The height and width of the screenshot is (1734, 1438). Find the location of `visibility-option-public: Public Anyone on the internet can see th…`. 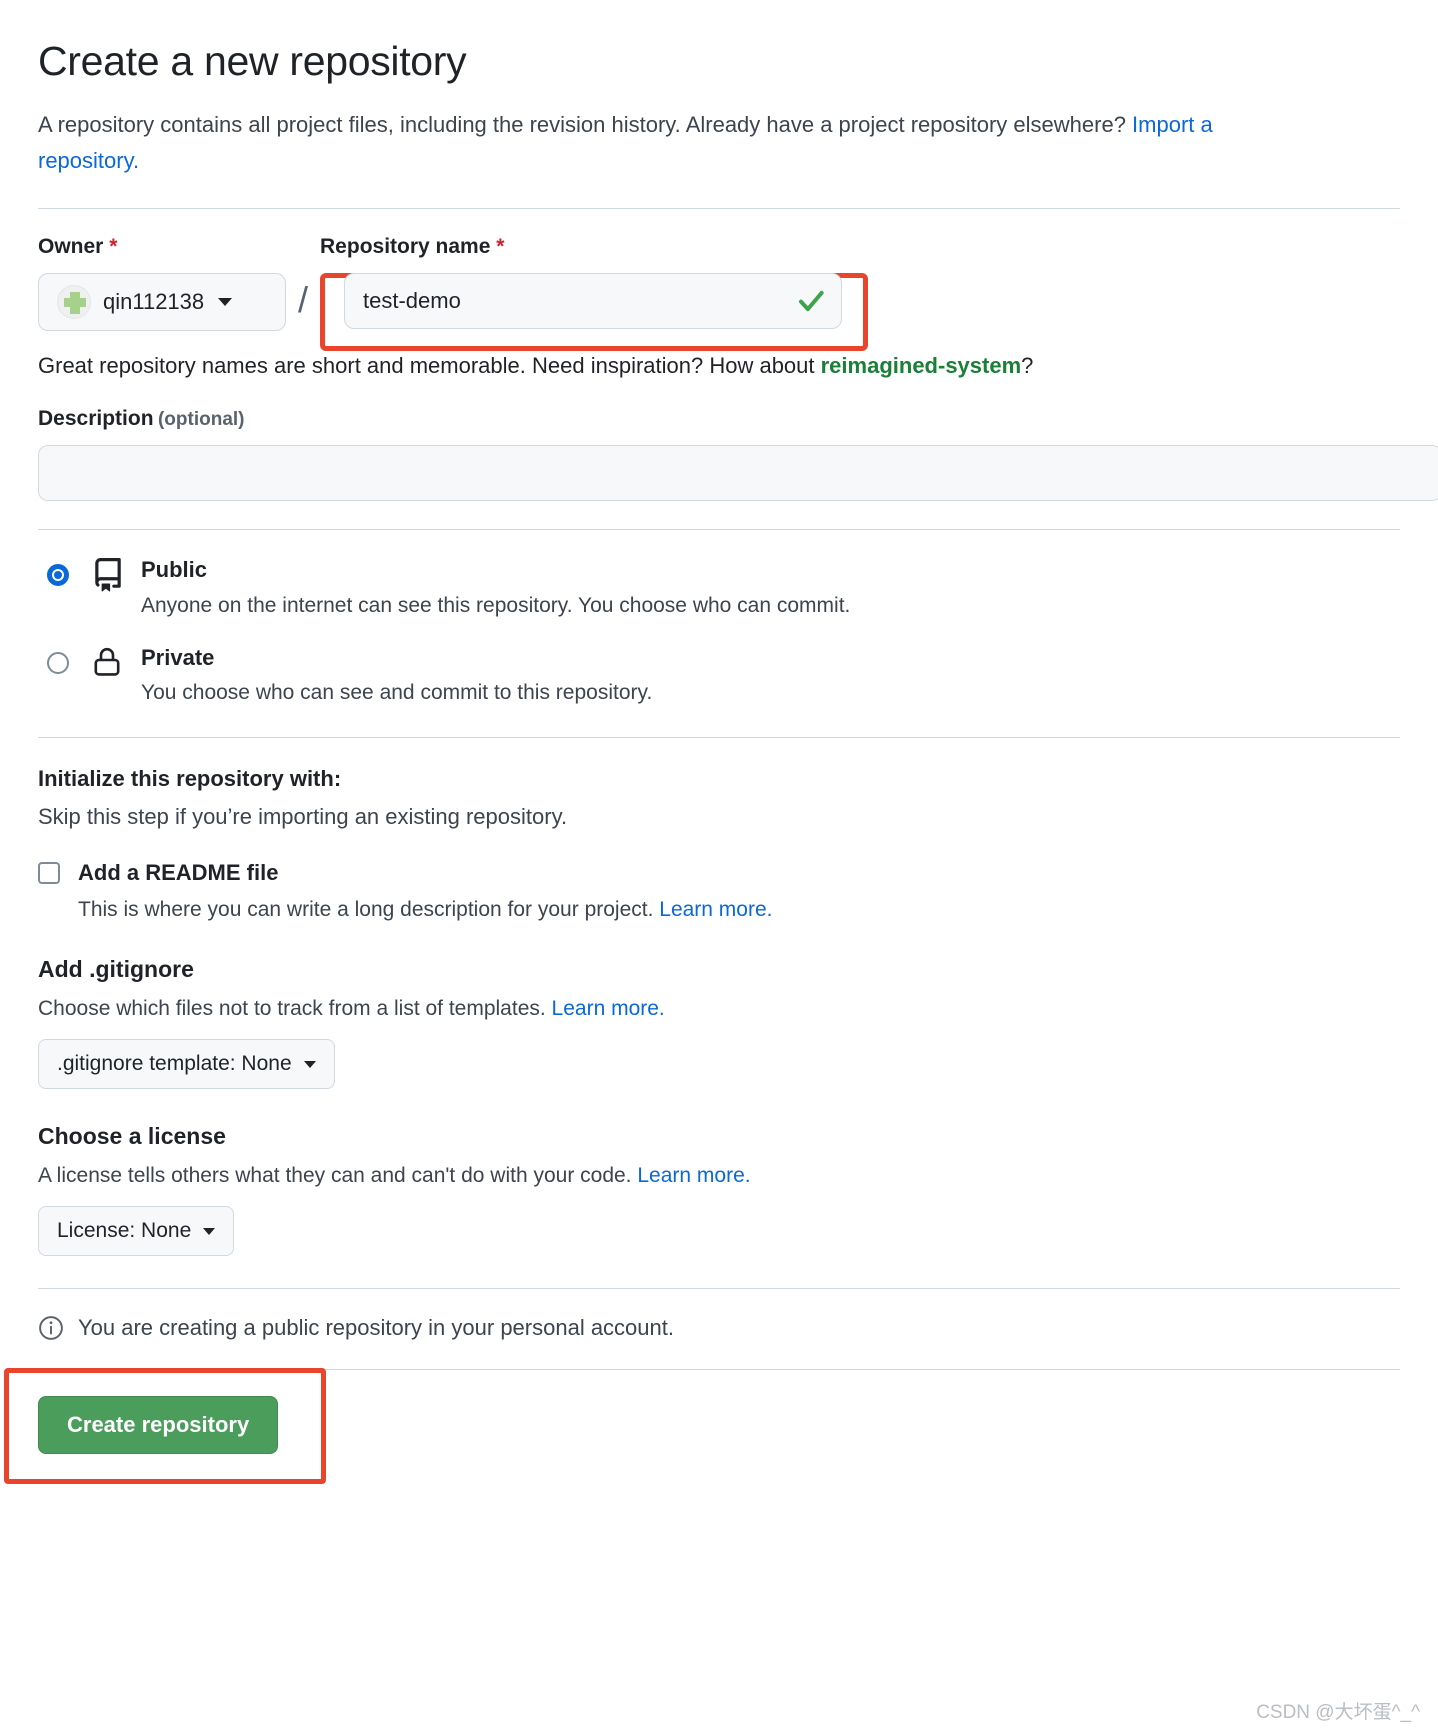

visibility-option-public: Public Anyone on the internet can see th… is located at coordinates (719, 587).